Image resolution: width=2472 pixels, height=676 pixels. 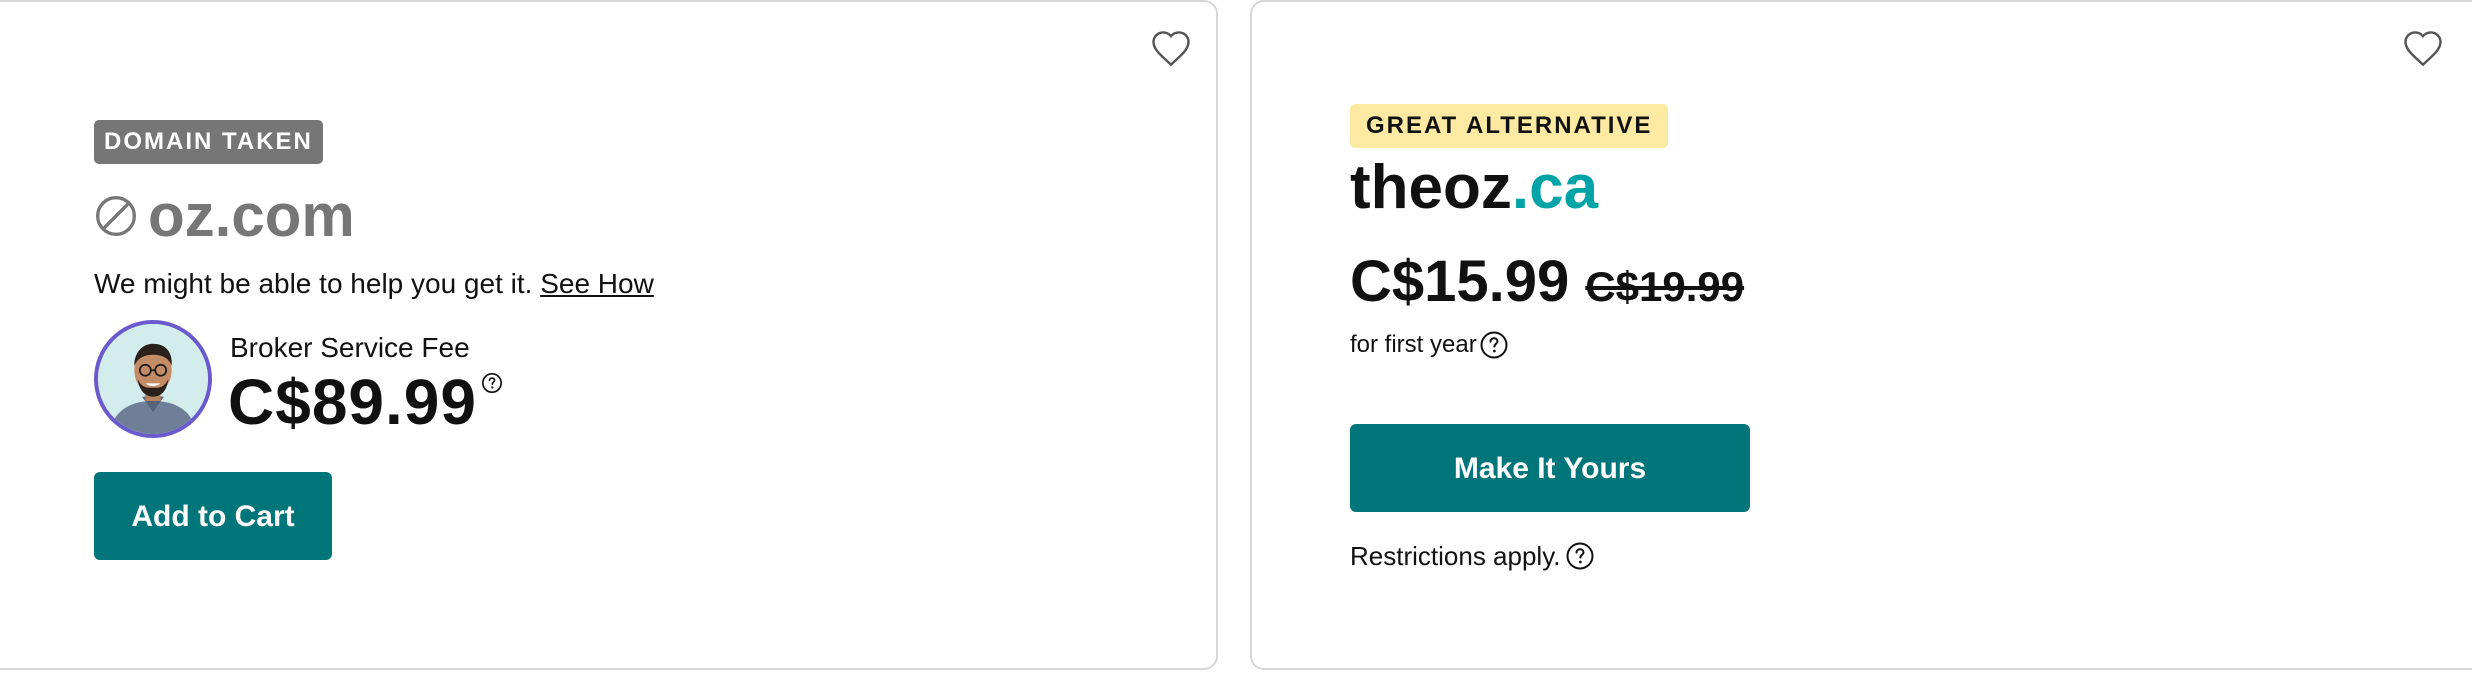 What do you see at coordinates (597, 283) in the screenshot?
I see `see-how-link: See How` at bounding box center [597, 283].